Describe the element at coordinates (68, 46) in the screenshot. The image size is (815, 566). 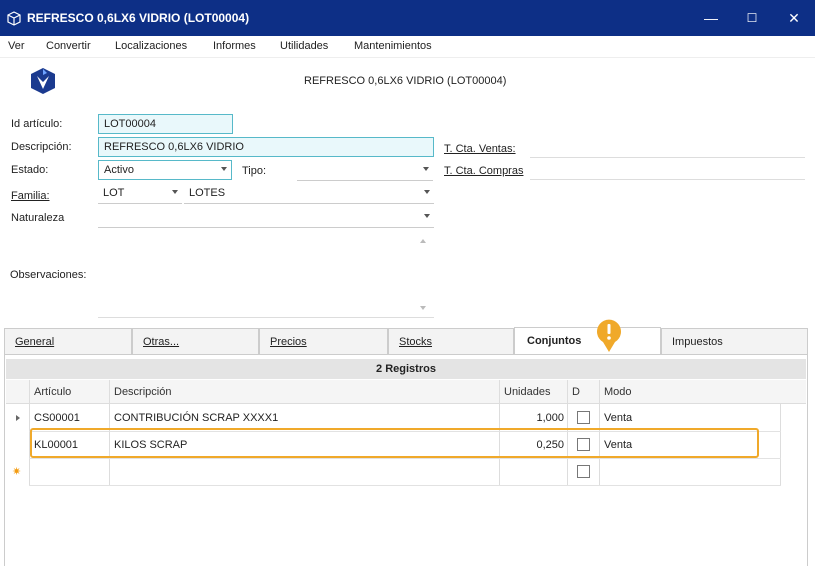
I see `menu-convertir: Convertir` at that location.